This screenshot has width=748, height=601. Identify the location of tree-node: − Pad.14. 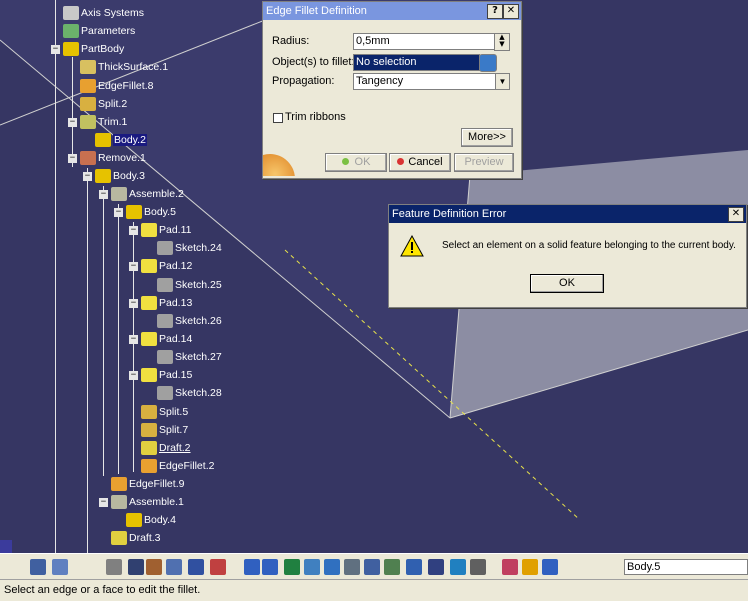
(160, 339).